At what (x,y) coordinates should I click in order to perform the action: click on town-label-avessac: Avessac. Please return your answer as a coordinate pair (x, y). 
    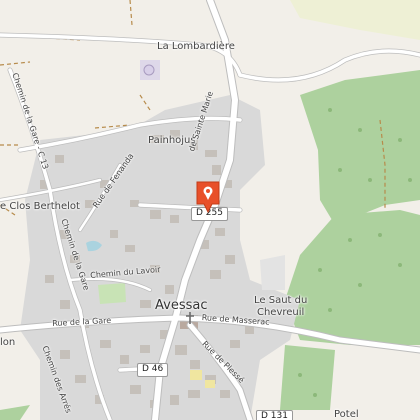
    Looking at the image, I should click on (181, 305).